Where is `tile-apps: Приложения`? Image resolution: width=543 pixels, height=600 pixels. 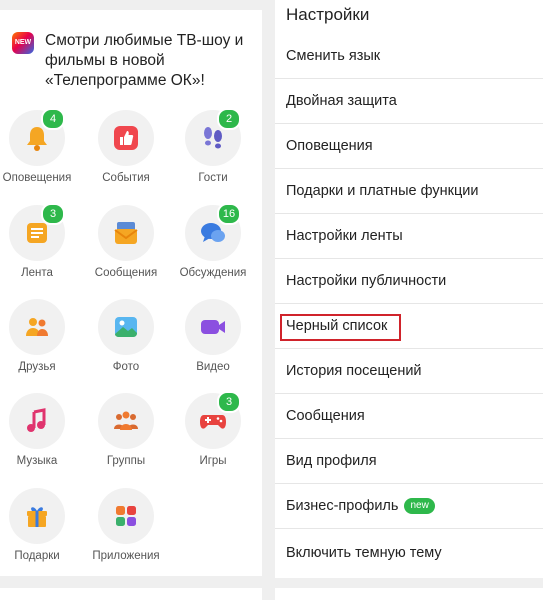
tile-apps: Приложения is located at coordinates (126, 525).